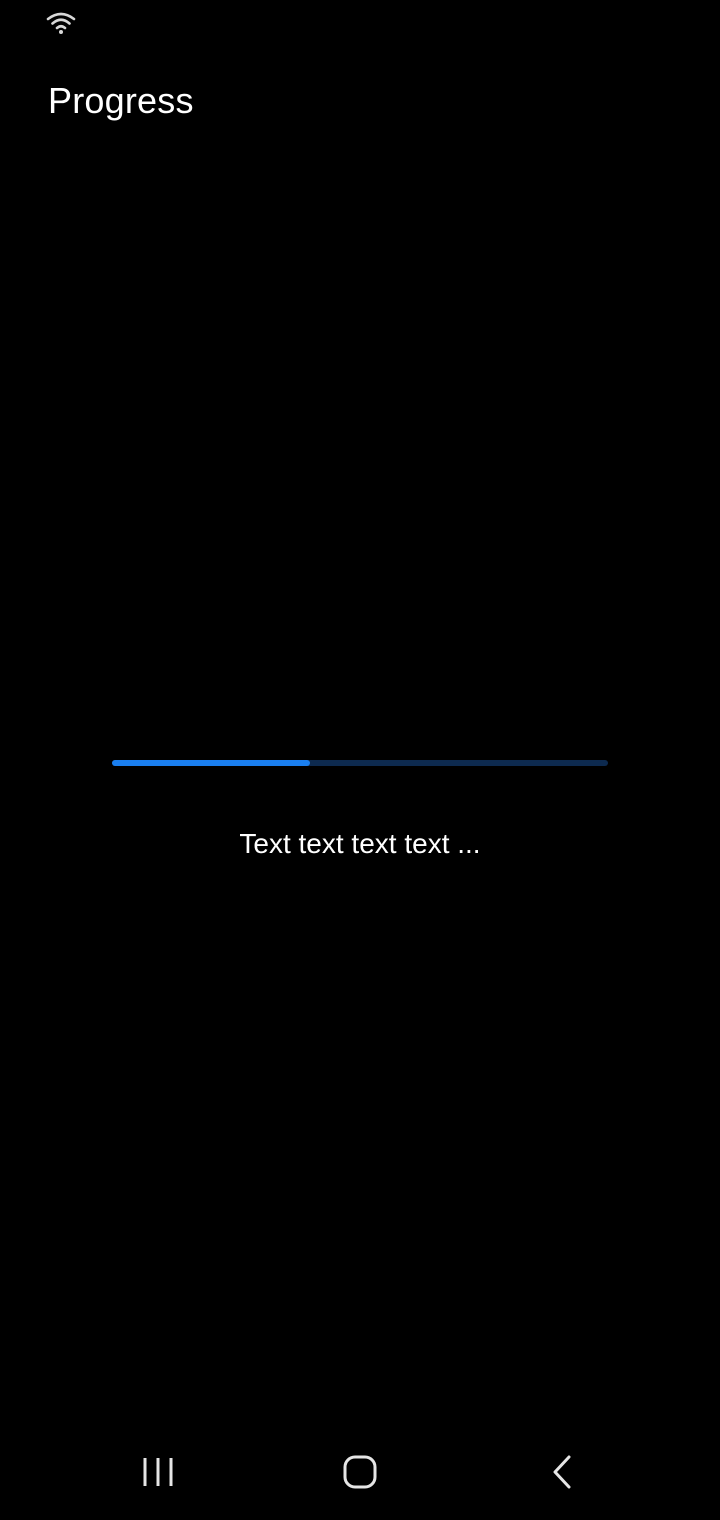  Describe the element at coordinates (61, 23) in the screenshot. I see `wifi-icon` at that location.